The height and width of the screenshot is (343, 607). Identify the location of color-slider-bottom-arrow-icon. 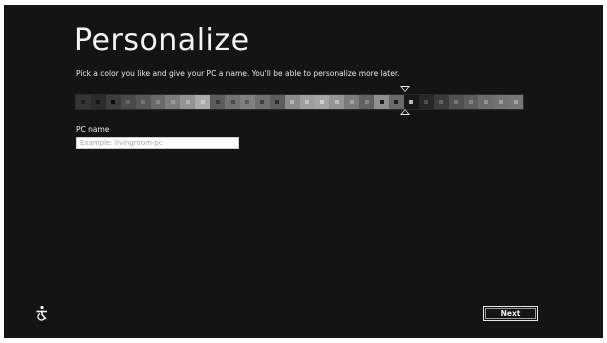
(405, 112).